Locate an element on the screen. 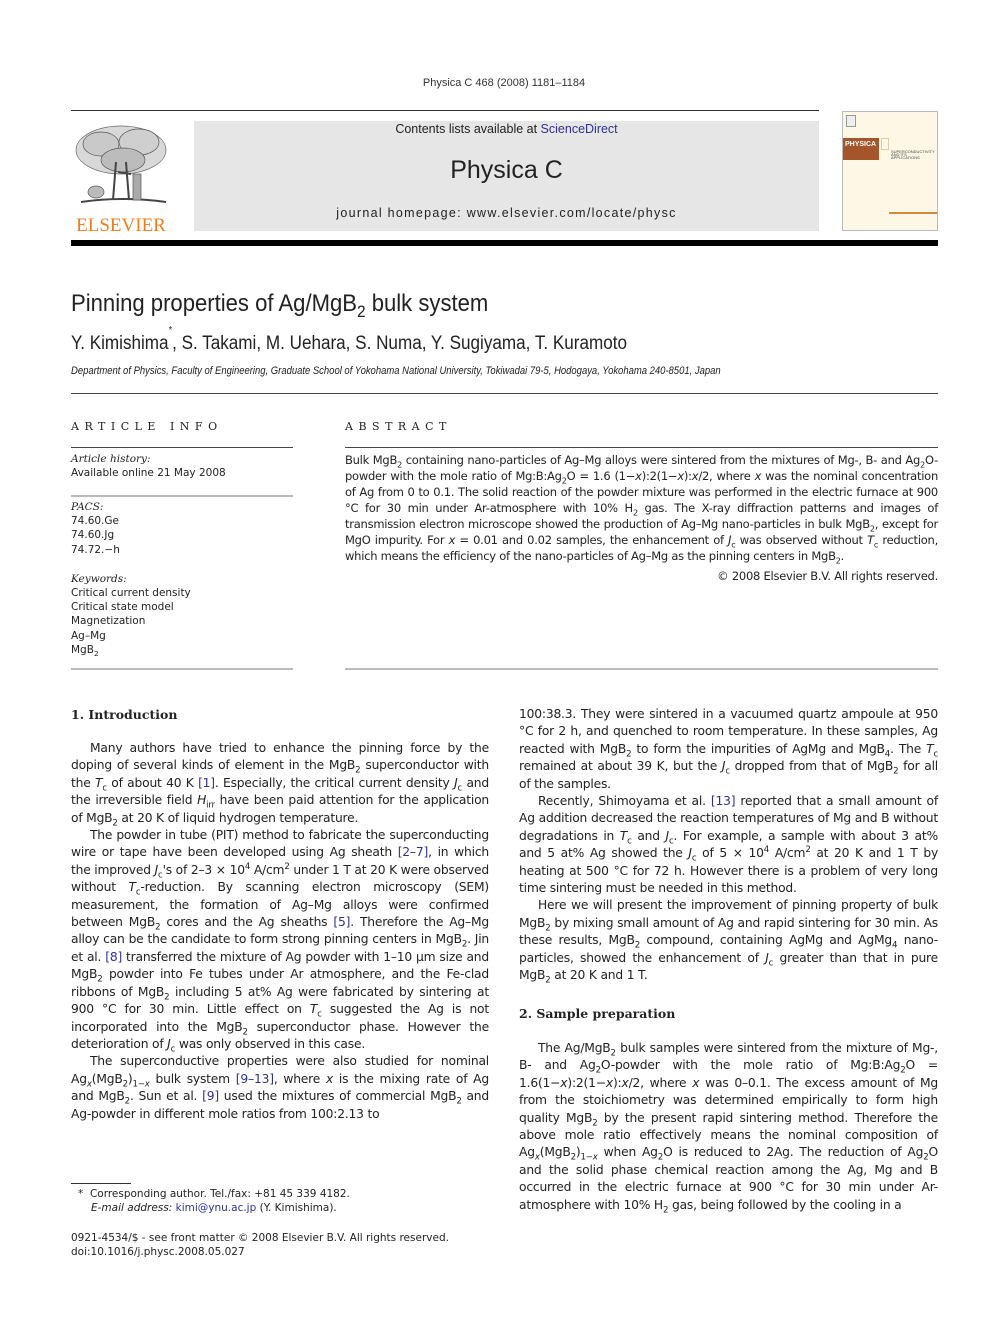 Image resolution: width=992 pixels, height=1323 pixels. keyword: Magnetization is located at coordinates (108, 621).